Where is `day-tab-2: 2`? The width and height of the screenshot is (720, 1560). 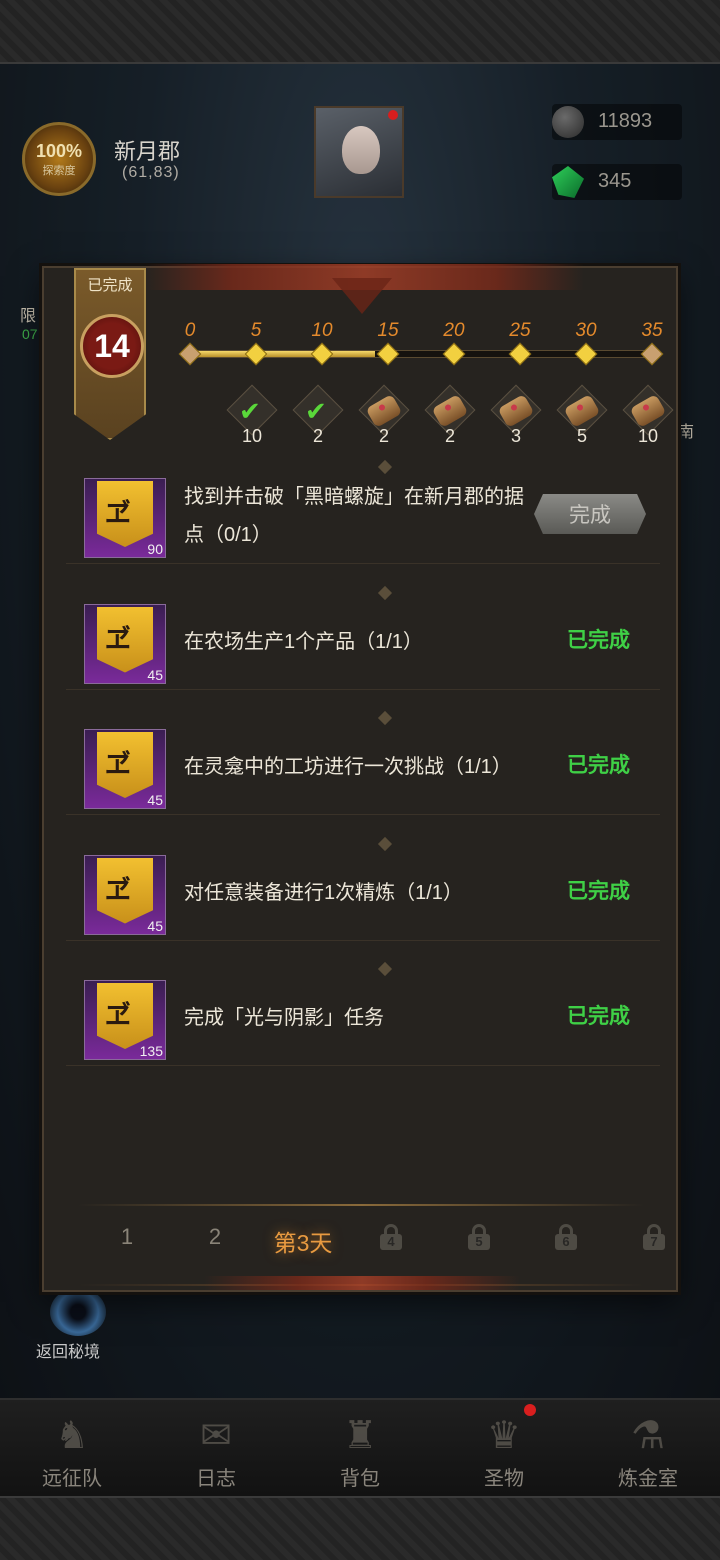
day-tab-2: 2 is located at coordinates (215, 1237).